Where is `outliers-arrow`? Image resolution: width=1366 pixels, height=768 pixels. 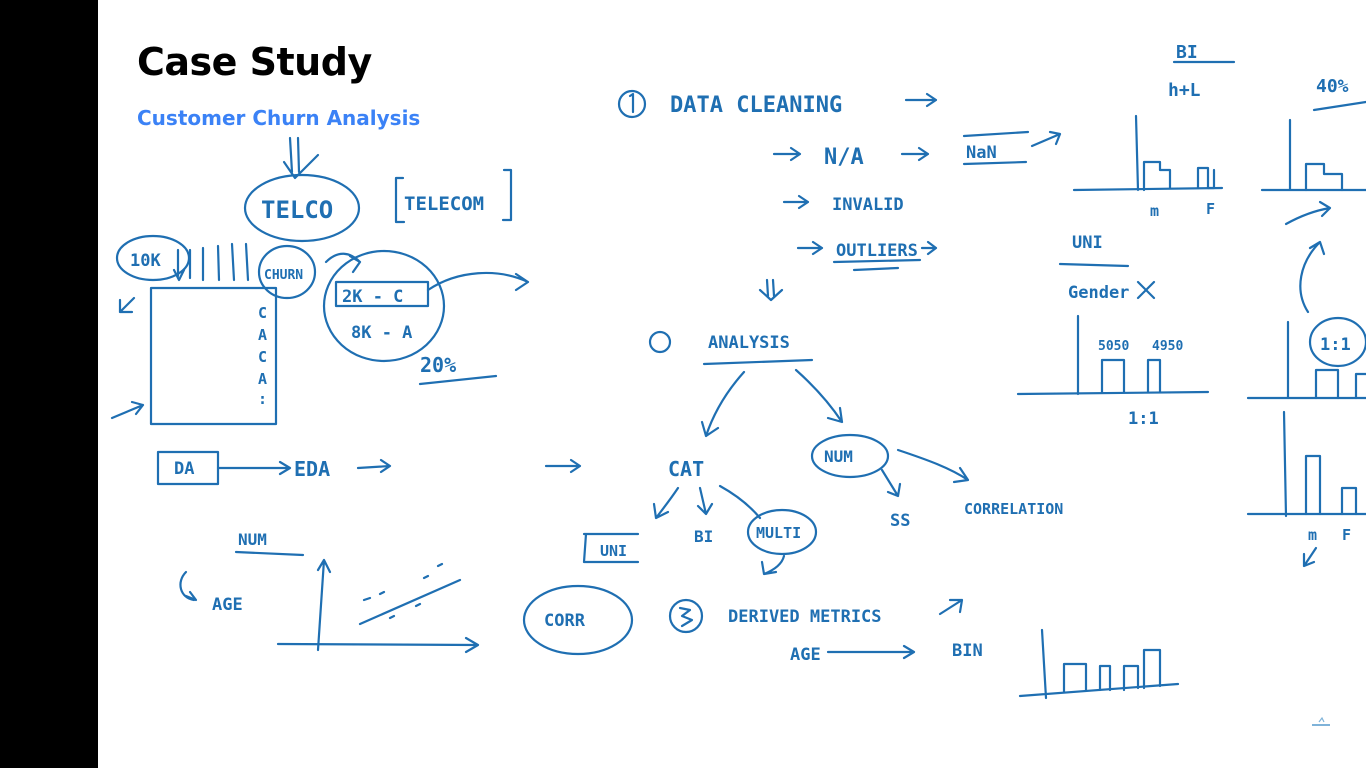
outliers-arrow is located at coordinates (929, 248).